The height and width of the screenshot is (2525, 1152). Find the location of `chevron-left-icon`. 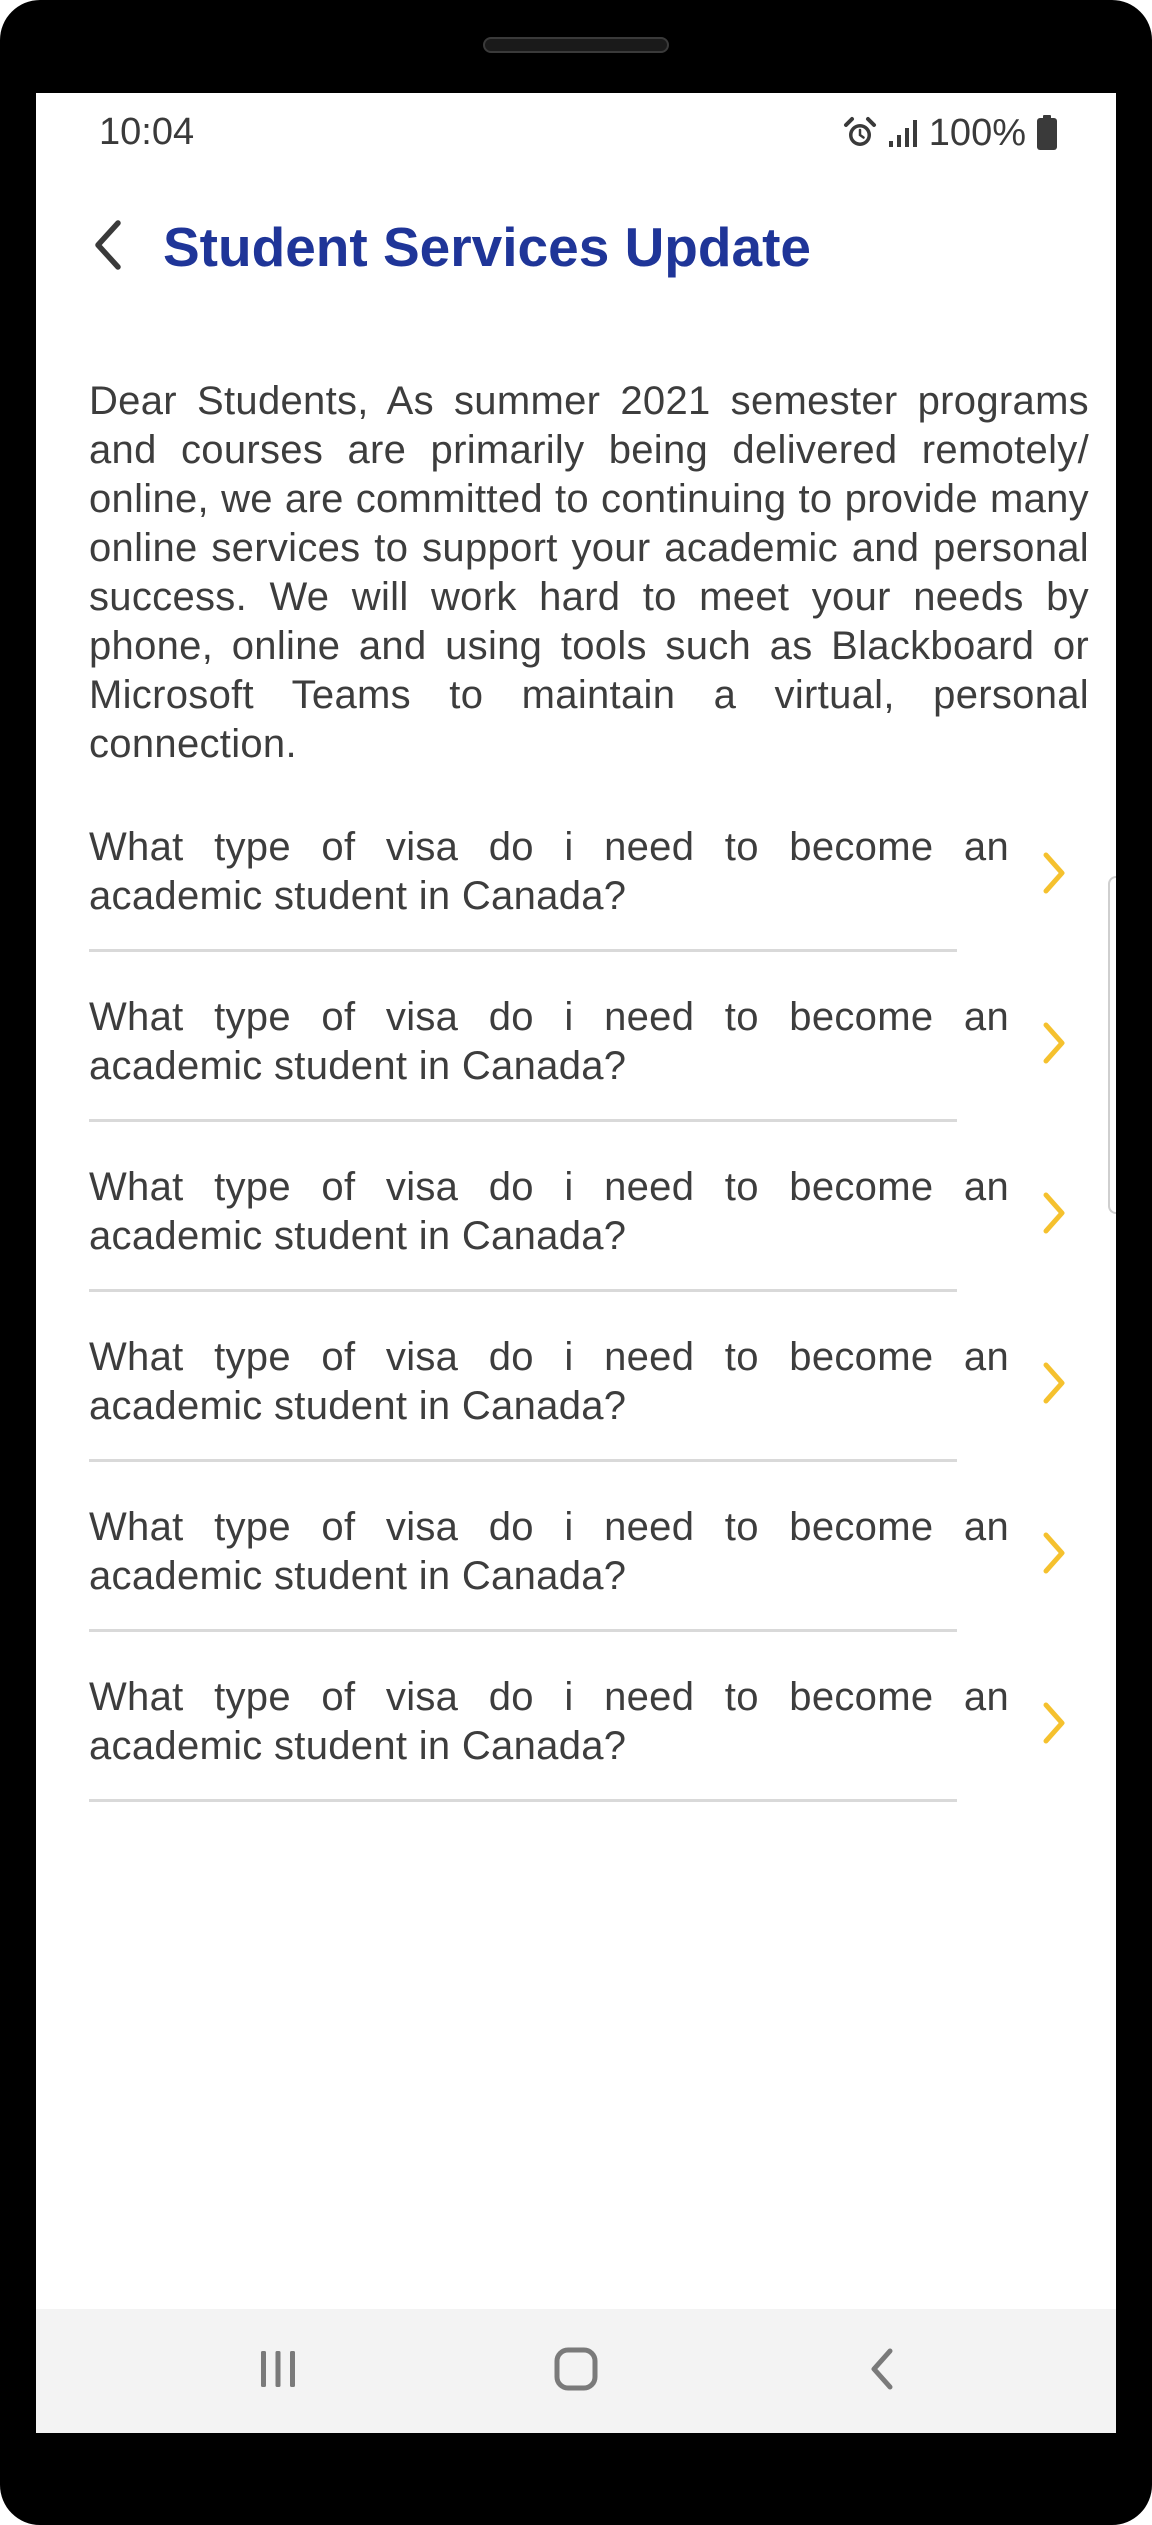

chevron-left-icon is located at coordinates (108, 247).